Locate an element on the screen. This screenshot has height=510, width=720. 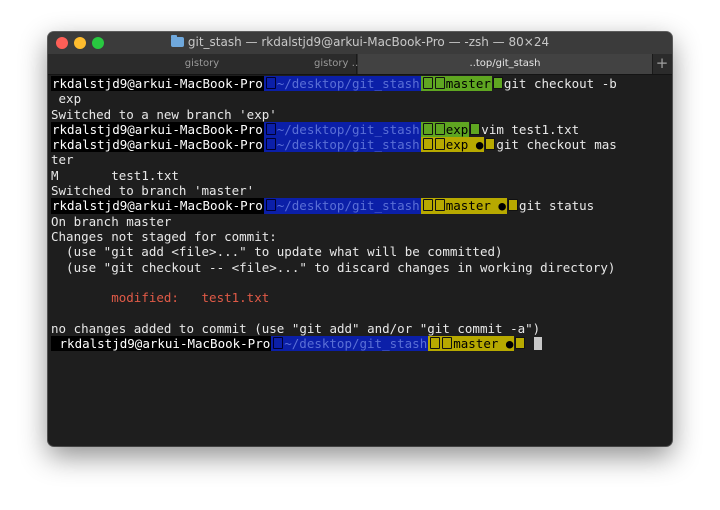
command-text: vim test1.txt is located at coordinates (530, 129).